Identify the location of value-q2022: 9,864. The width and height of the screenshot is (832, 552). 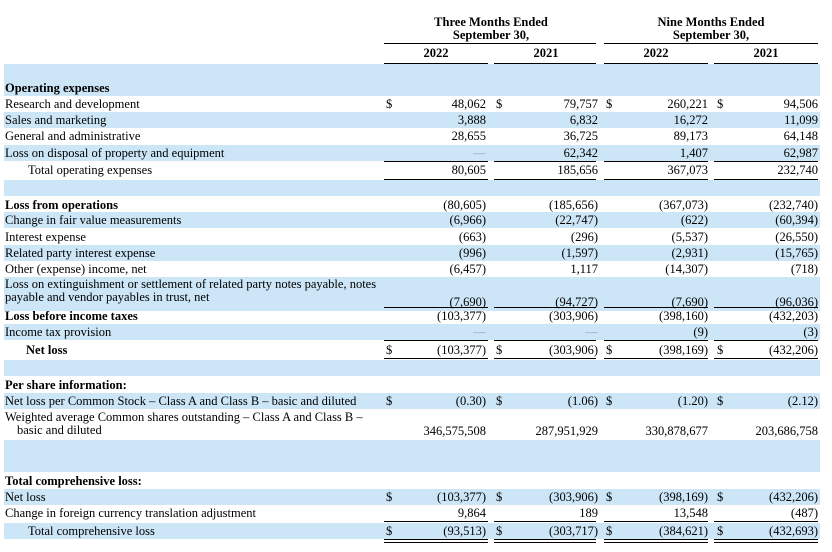
(471, 513).